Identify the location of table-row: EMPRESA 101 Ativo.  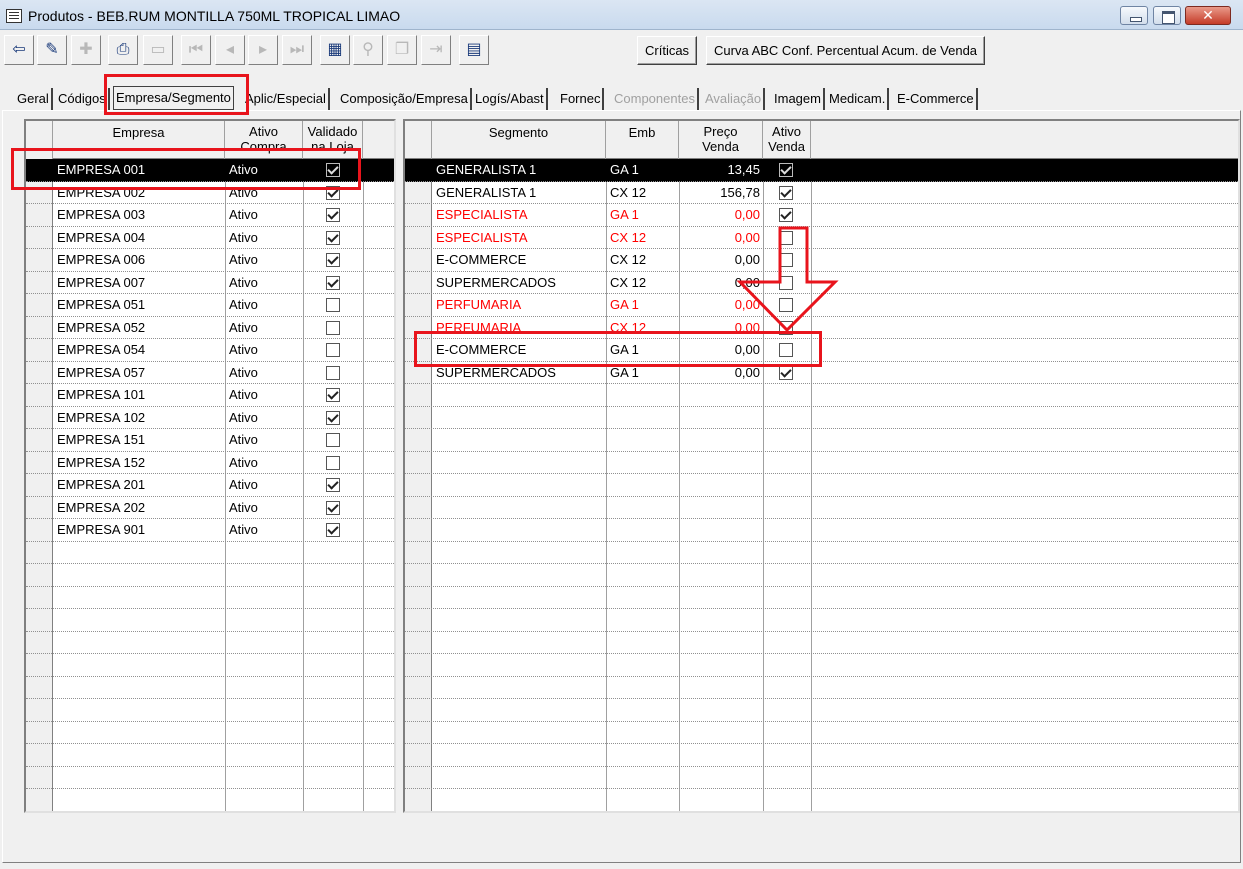
(210, 395).